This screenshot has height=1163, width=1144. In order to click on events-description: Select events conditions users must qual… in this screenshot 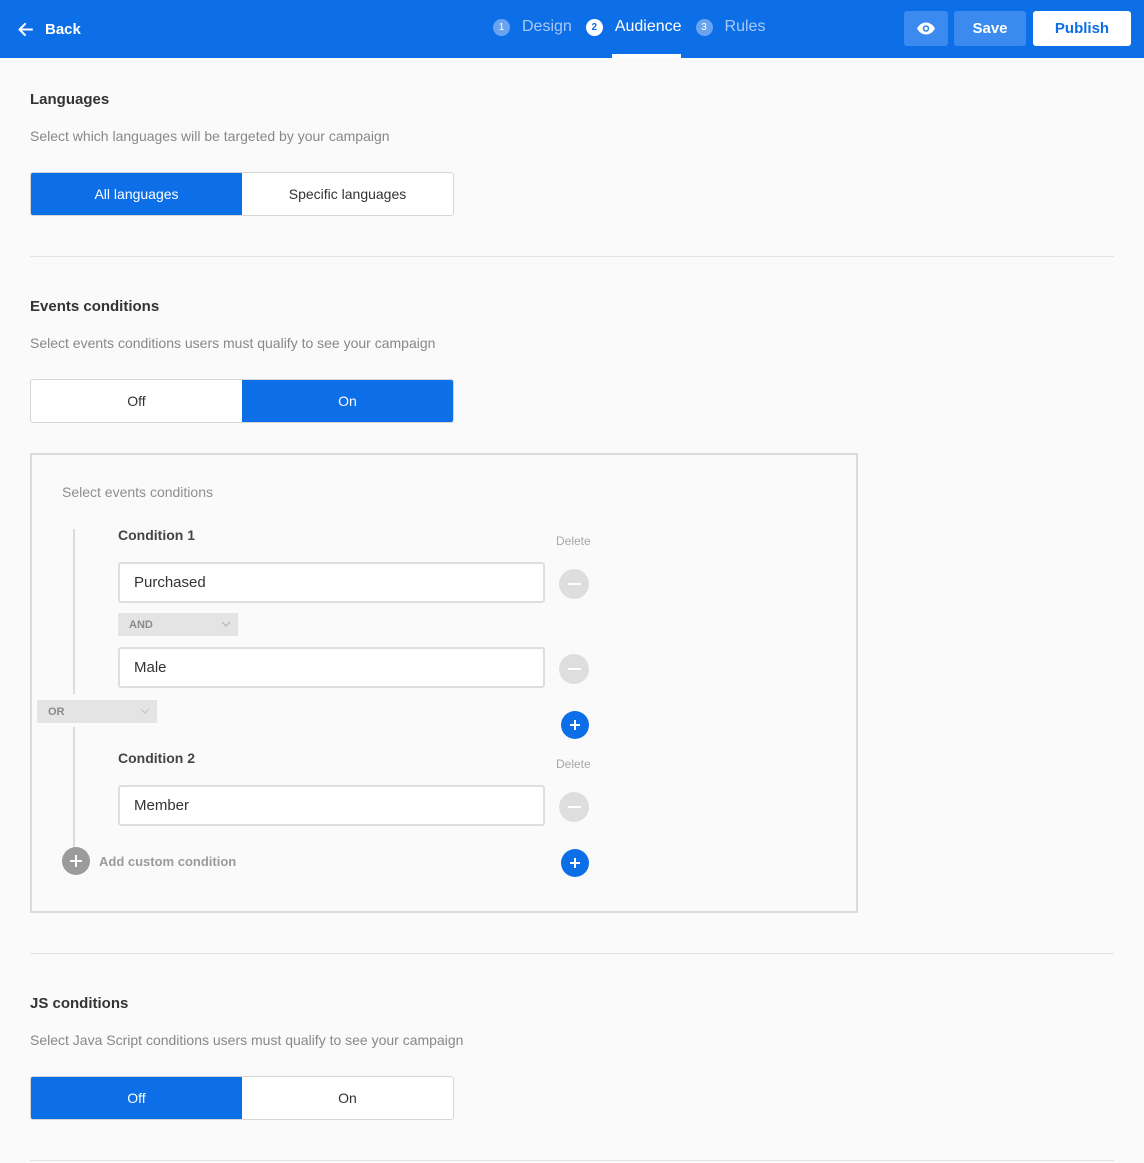, I will do `click(233, 343)`.